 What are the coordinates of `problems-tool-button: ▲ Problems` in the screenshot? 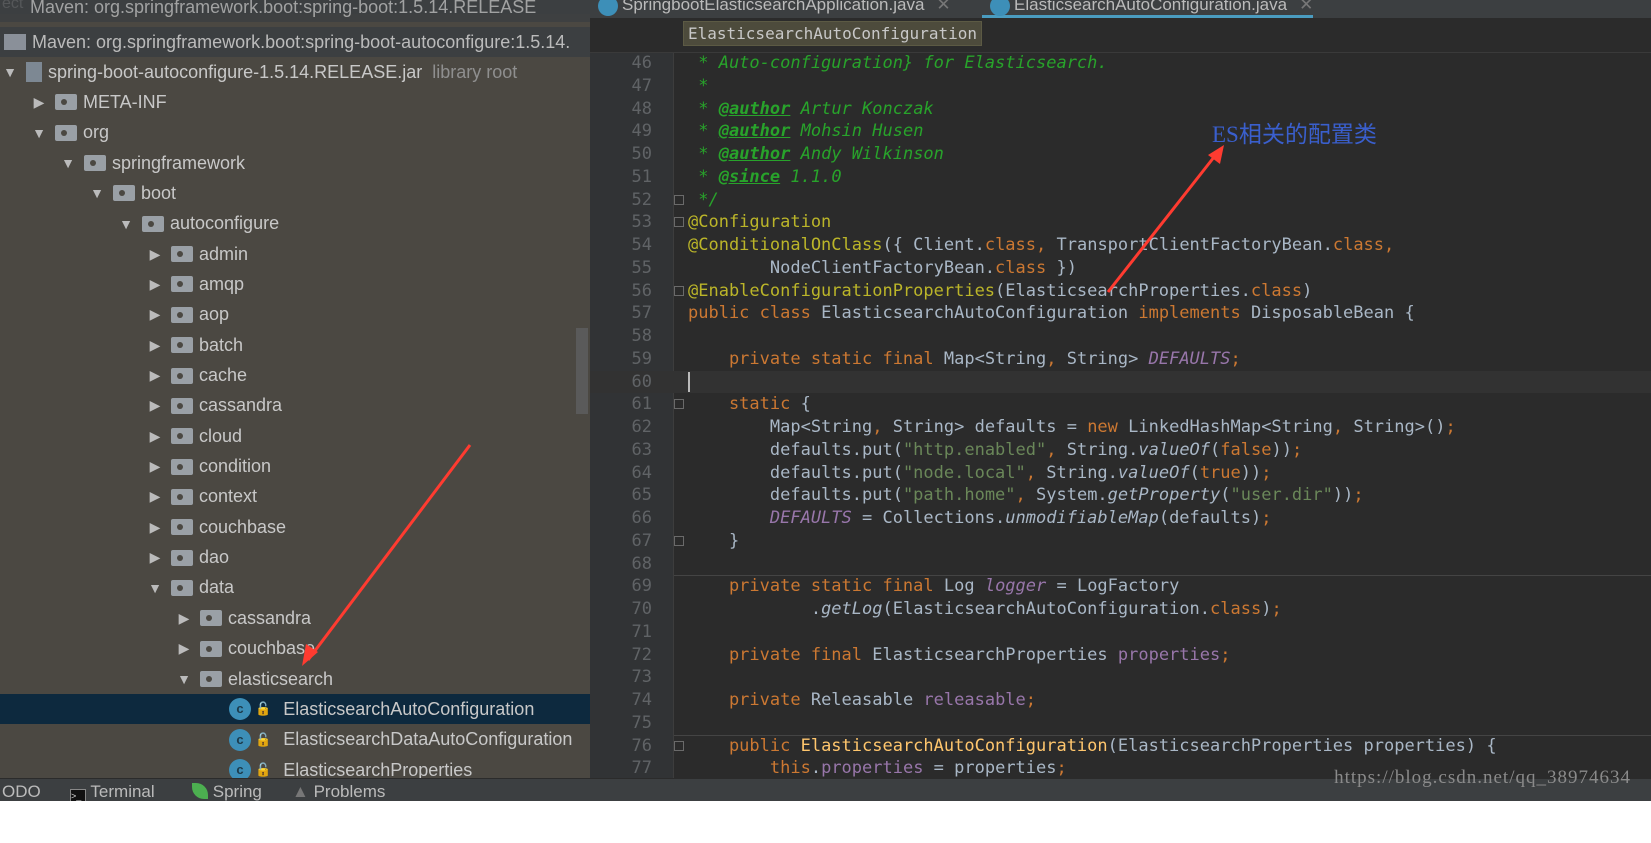 It's located at (338, 792).